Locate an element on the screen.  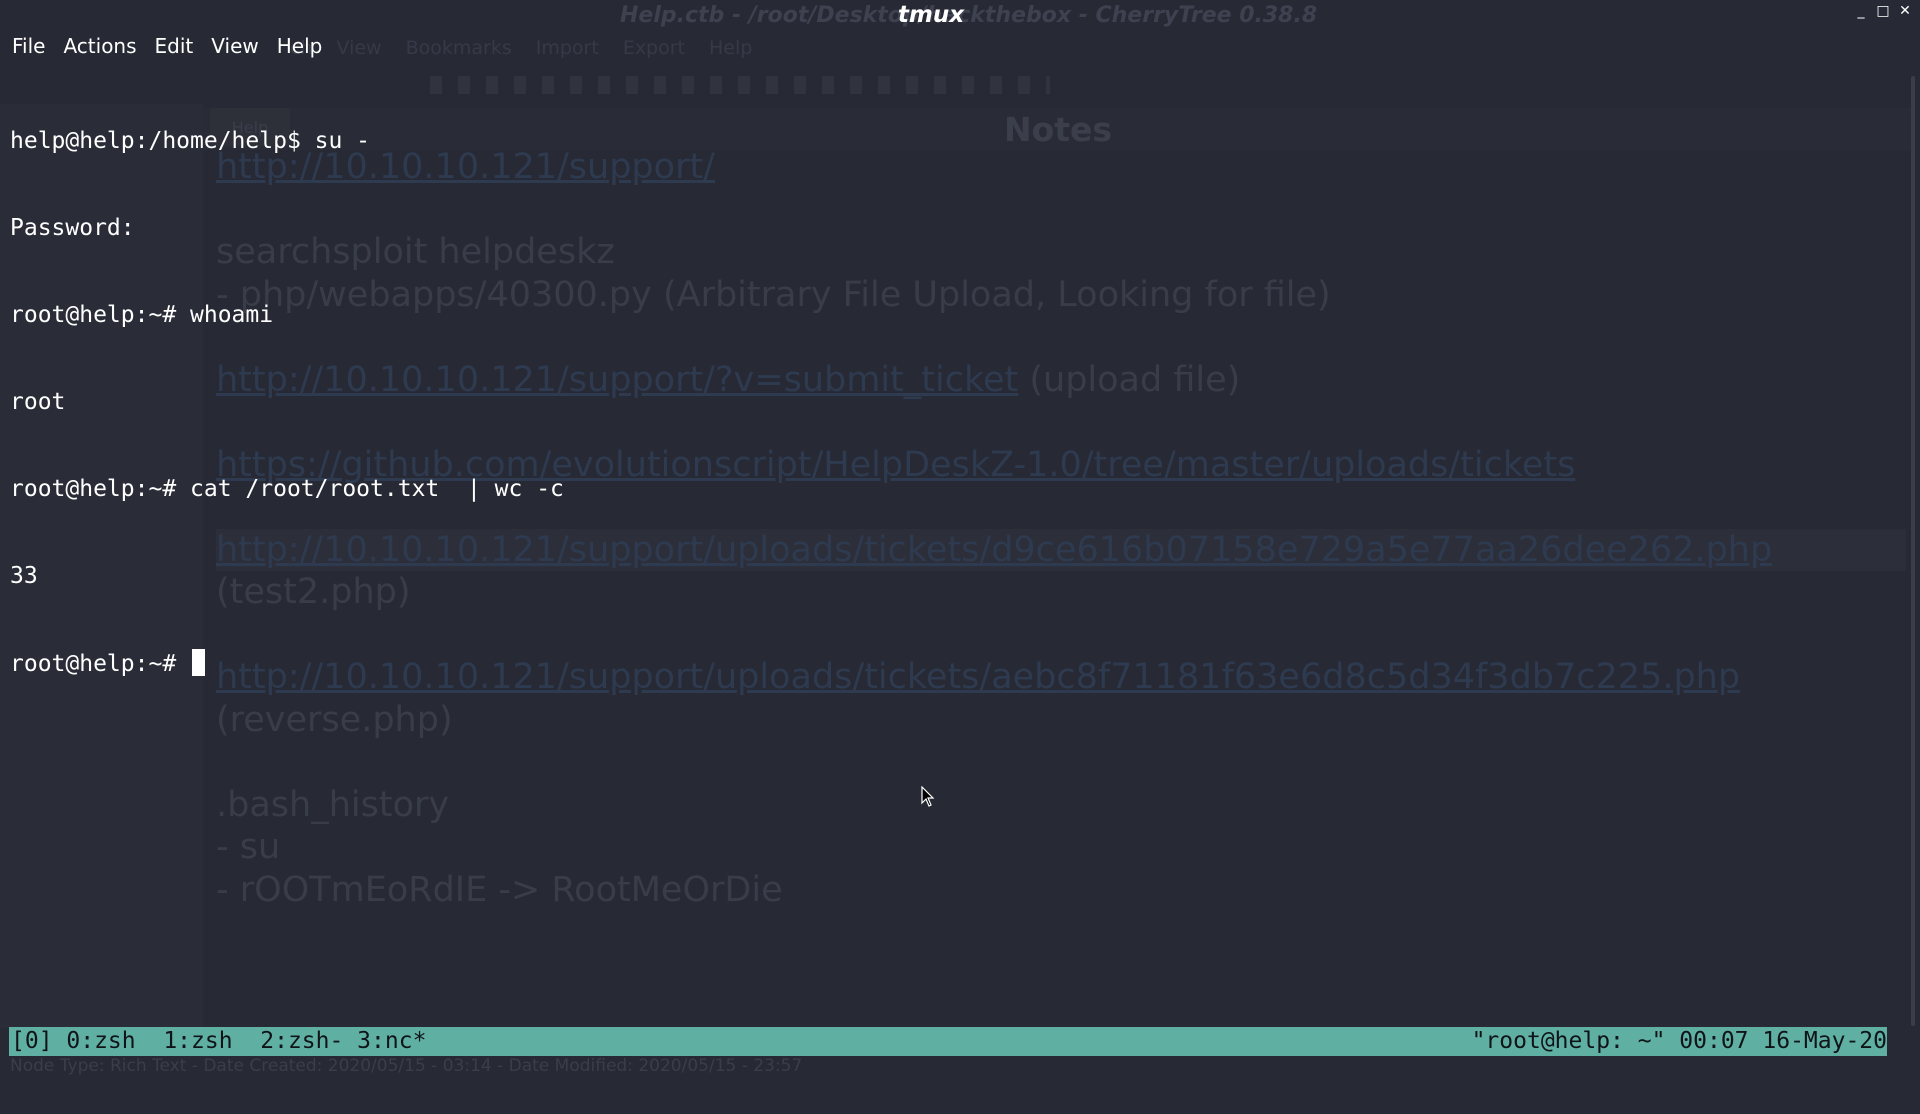
close-icon: ✕ is located at coordinates (1905, 11).